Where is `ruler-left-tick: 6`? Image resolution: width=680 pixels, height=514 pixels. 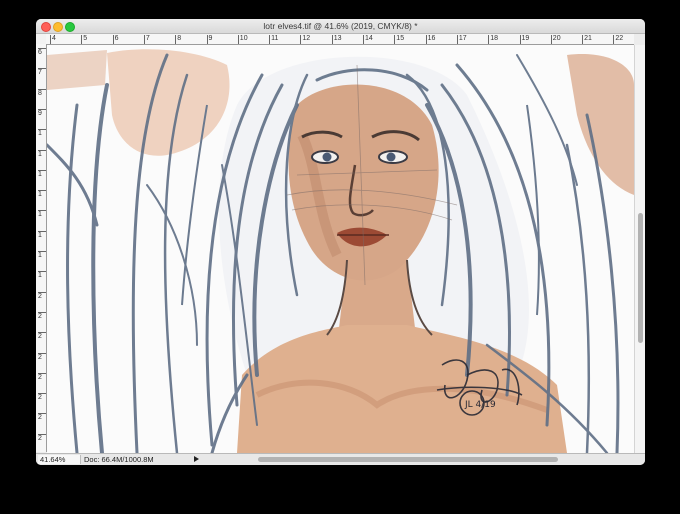
ruler-left-tick: 6 is located at coordinates (42, 52).